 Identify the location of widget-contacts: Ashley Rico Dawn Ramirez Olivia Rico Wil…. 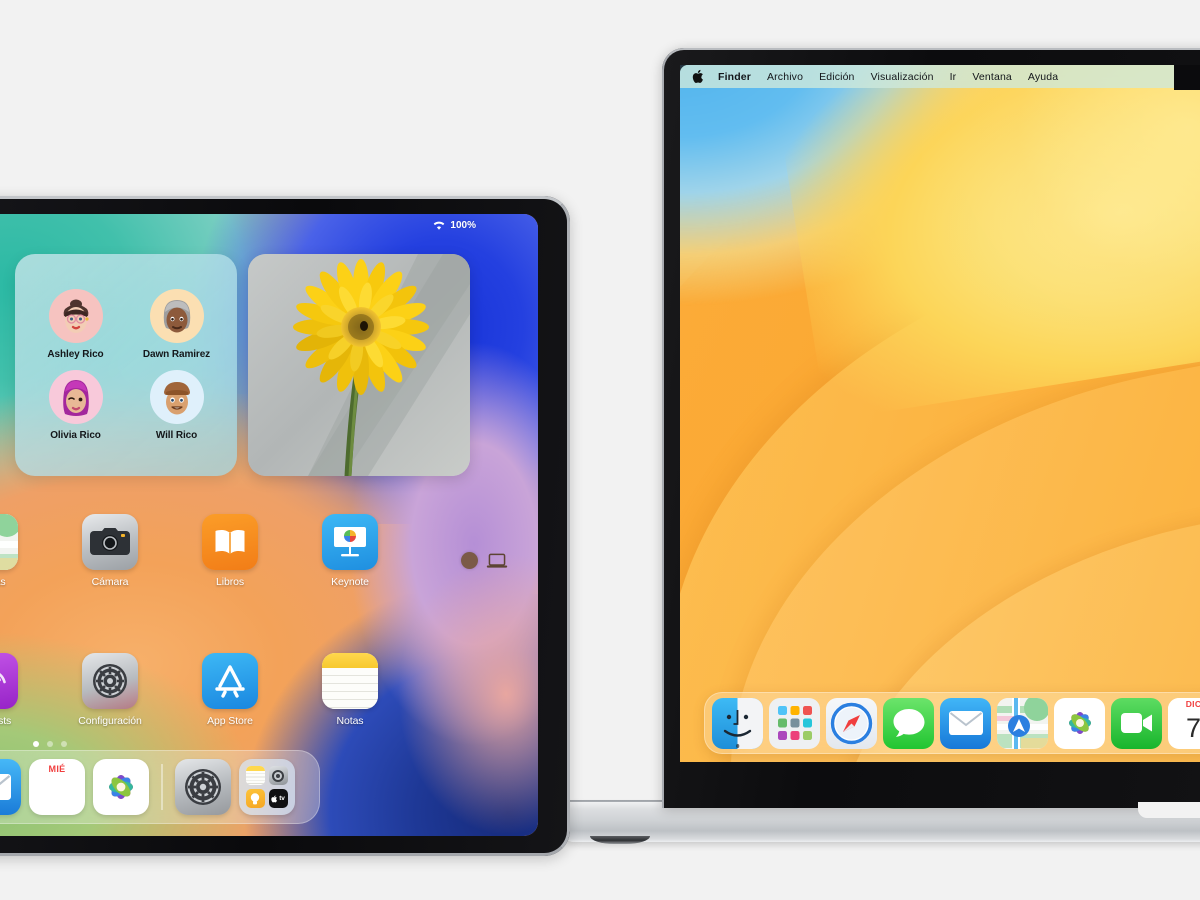
(126, 365).